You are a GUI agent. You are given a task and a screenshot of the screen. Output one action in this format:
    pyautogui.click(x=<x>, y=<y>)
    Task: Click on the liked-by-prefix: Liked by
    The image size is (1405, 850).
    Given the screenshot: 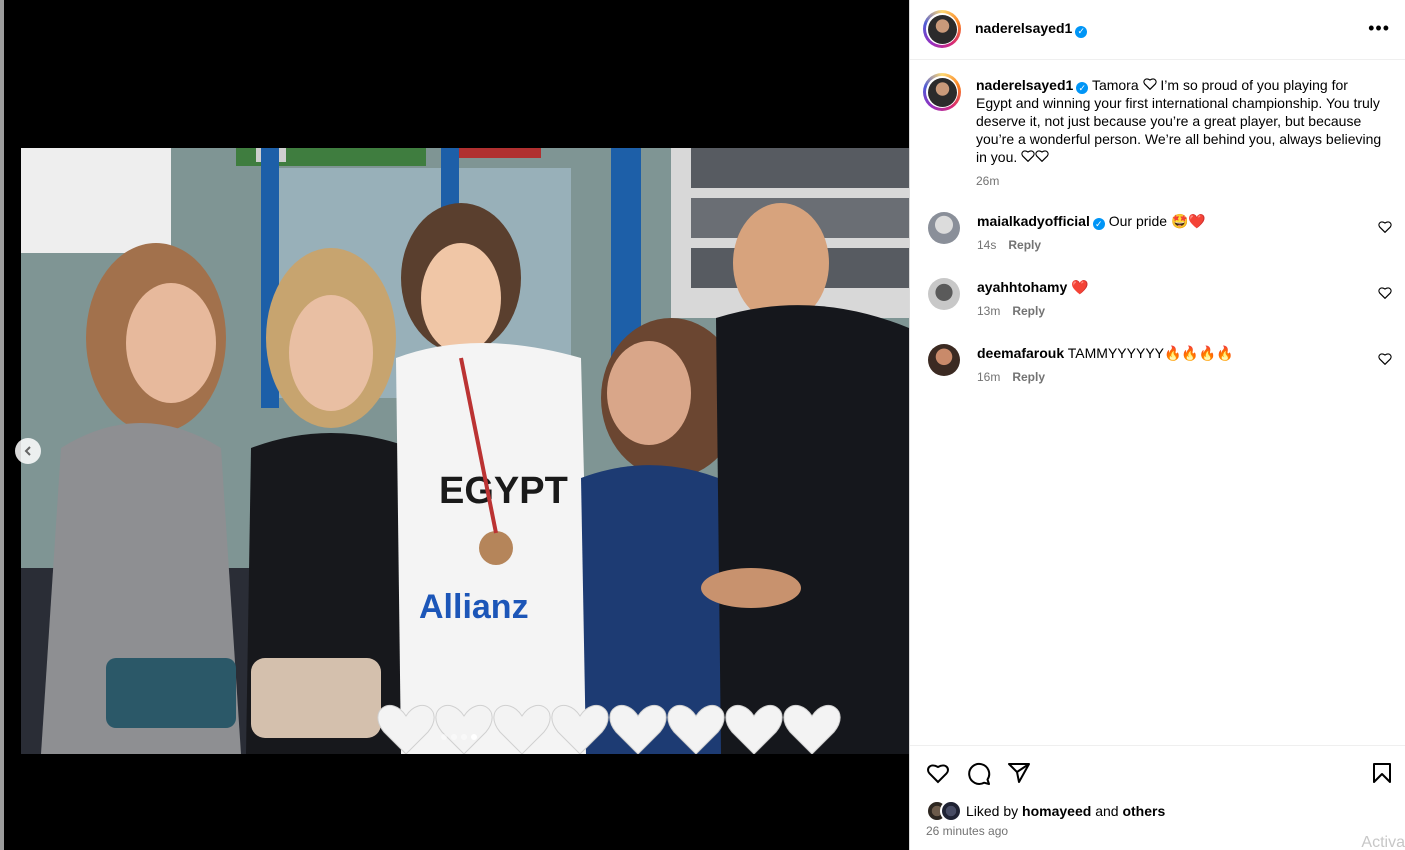 What is the action you would take?
    pyautogui.click(x=992, y=811)
    